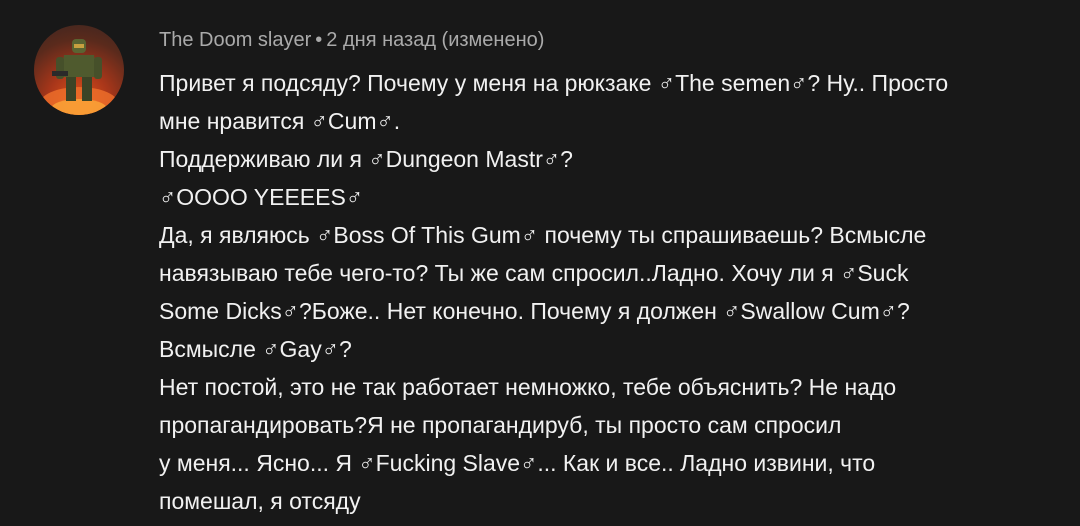 This screenshot has height=526, width=1080. What do you see at coordinates (435, 40) in the screenshot?
I see `comment-timestamp: 2 дня назад (изменено)` at bounding box center [435, 40].